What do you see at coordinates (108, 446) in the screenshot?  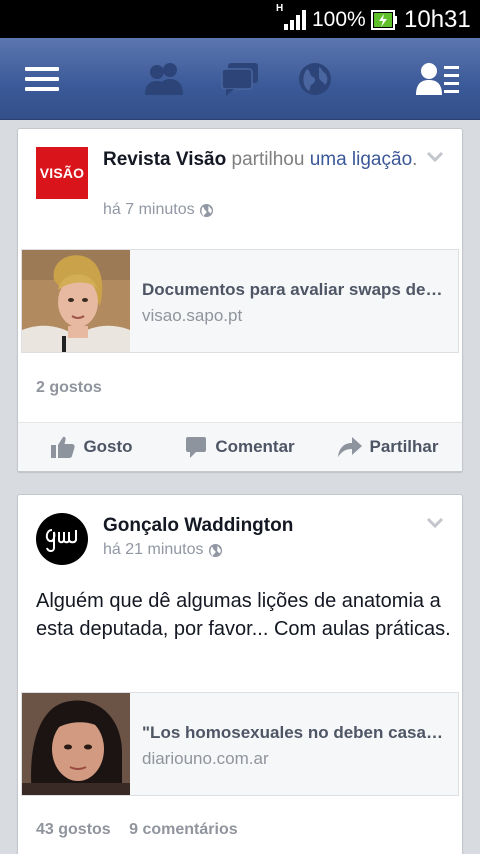 I see `like-label: Gosto` at bounding box center [108, 446].